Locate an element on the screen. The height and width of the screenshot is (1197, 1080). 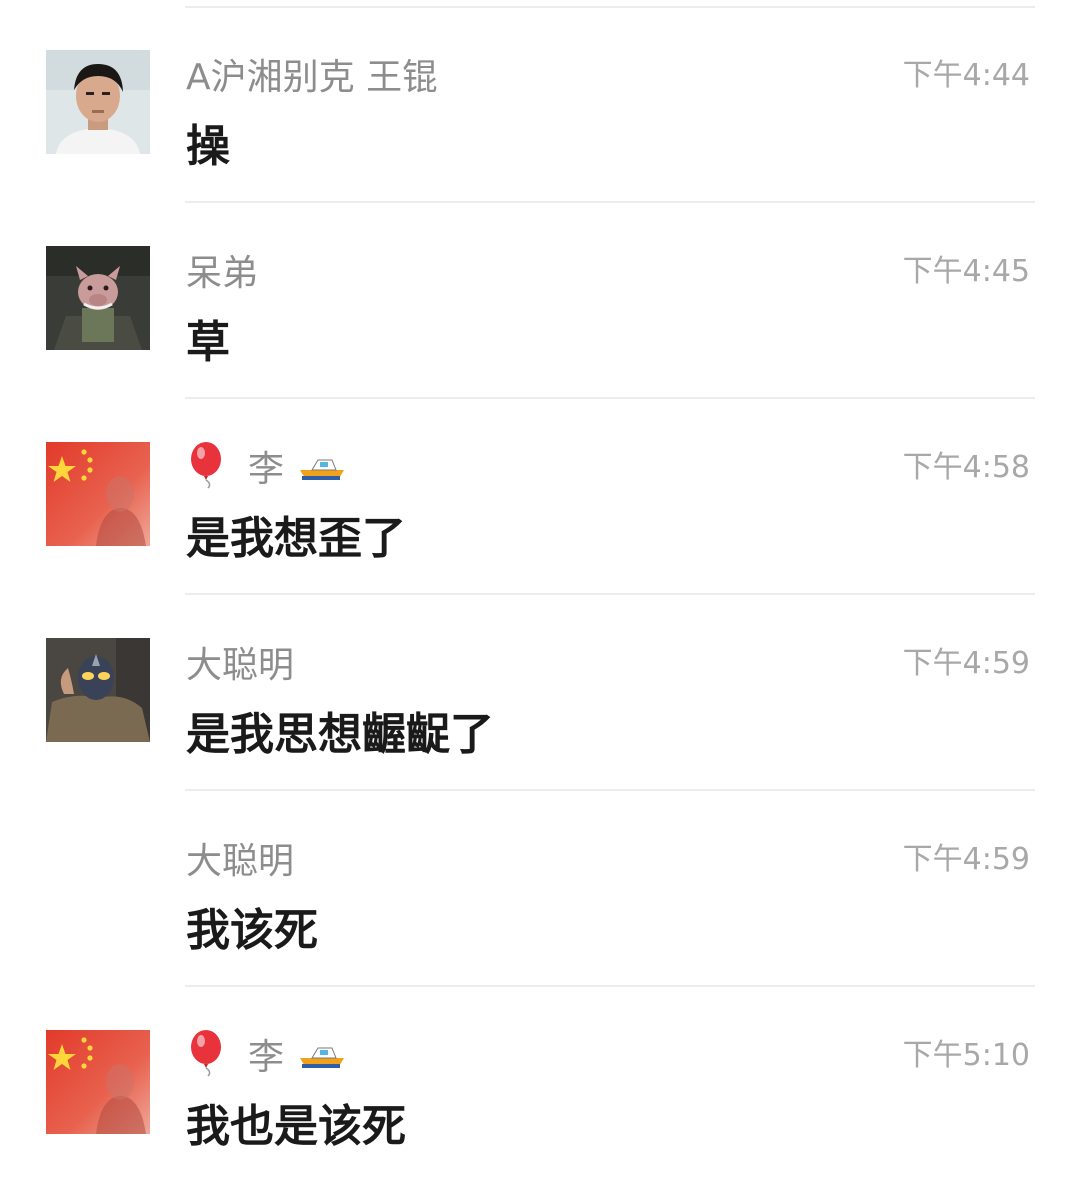
cartoon-pig-avatar is located at coordinates (98, 298).